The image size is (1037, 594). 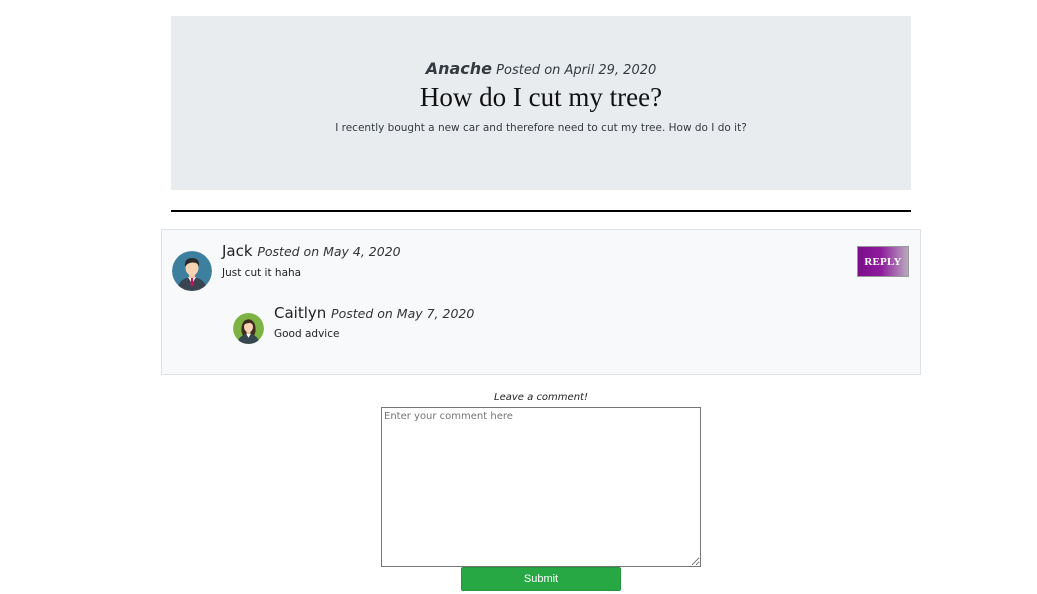 I want to click on reply-author-line: Caitlyn Posted on May 7, 2020, so click(x=374, y=313).